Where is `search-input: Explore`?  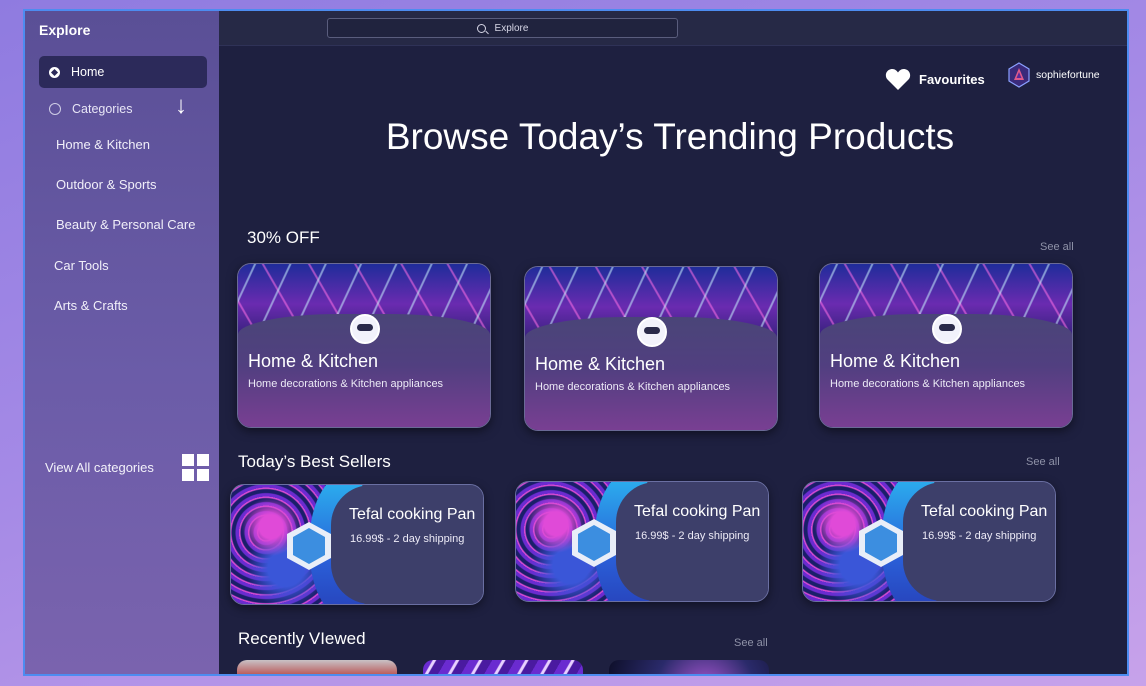 search-input: Explore is located at coordinates (502, 28).